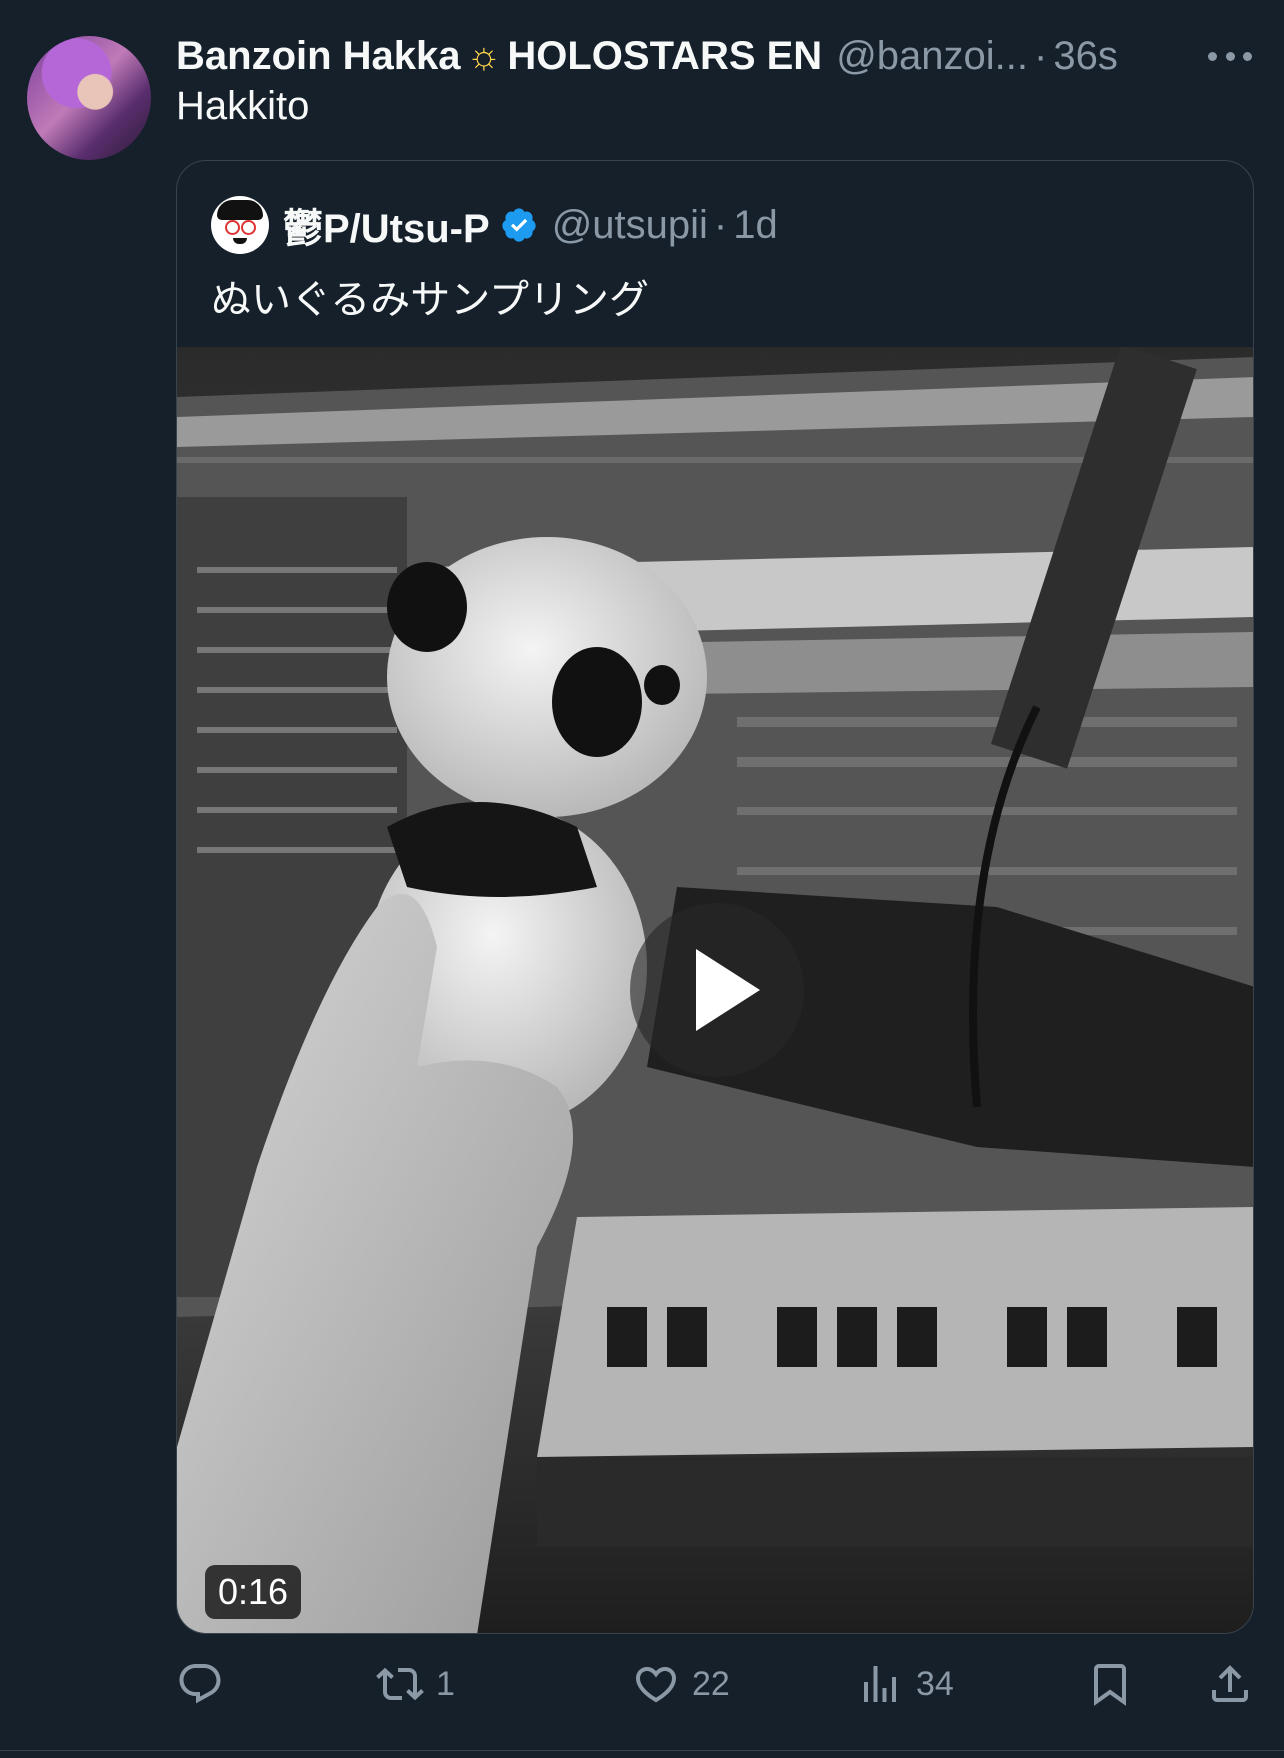  I want to click on views-icon, so click(880, 1684).